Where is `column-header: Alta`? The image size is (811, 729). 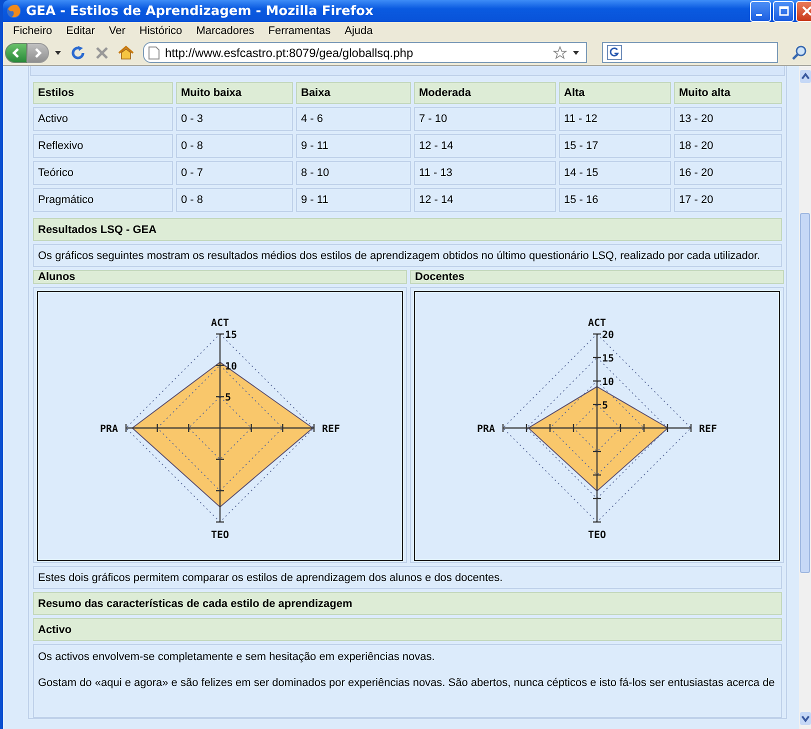 column-header: Alta is located at coordinates (615, 93).